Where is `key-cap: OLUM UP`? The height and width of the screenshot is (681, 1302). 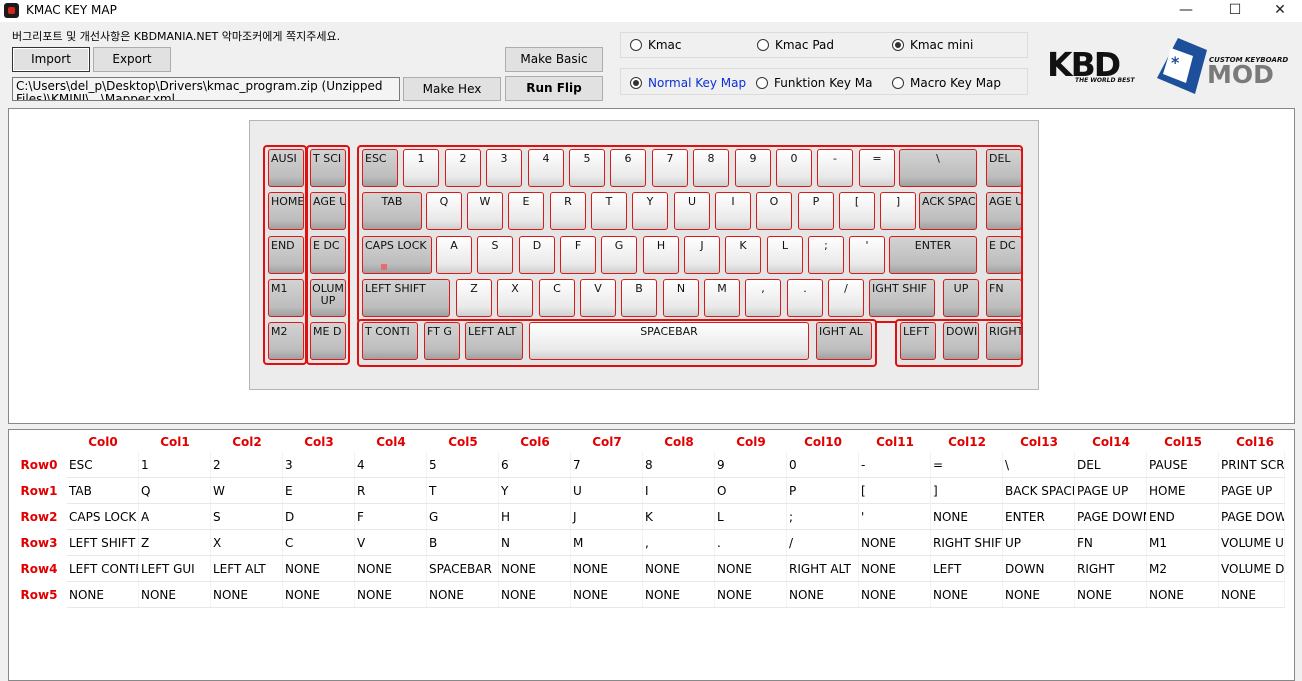
key-cap: OLUM UP is located at coordinates (328, 298).